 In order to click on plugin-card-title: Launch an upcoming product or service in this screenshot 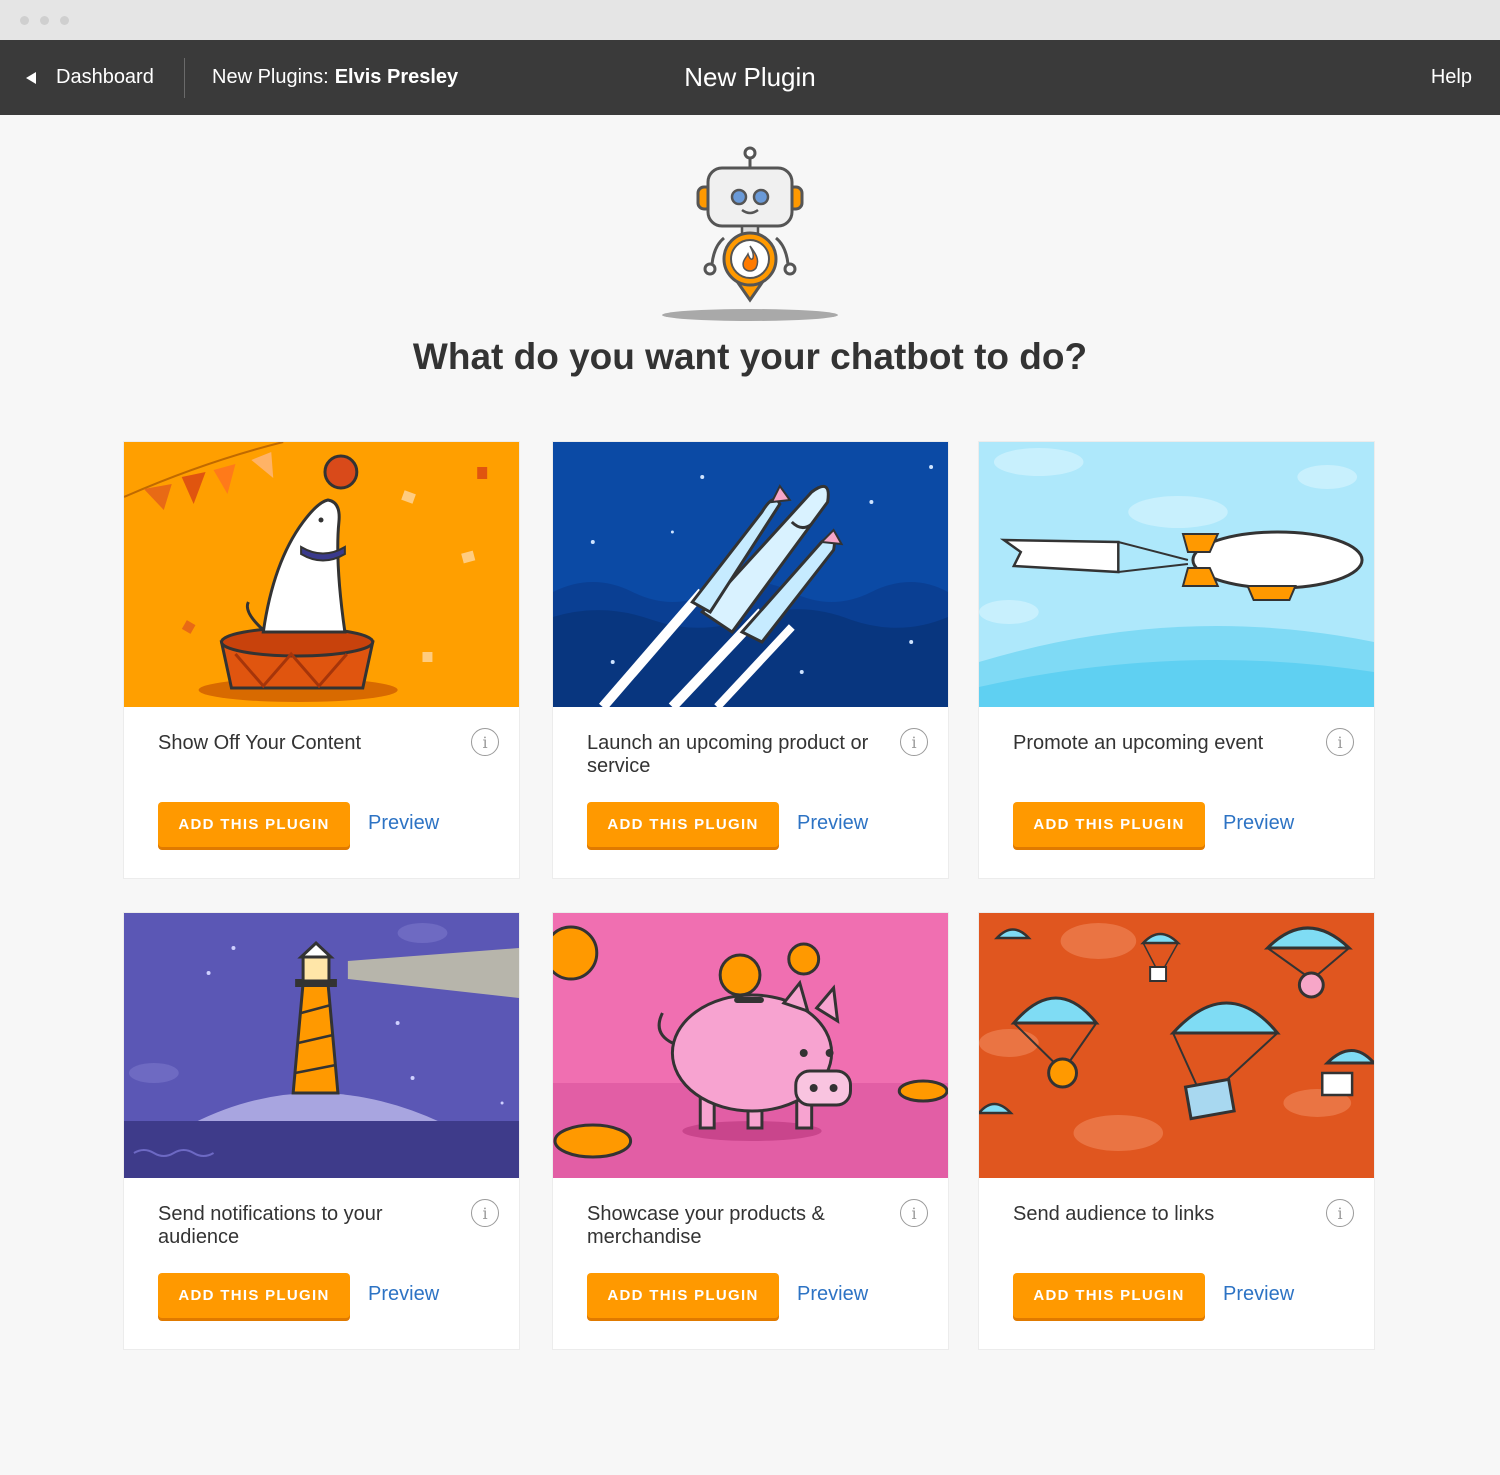, I will do `click(728, 754)`.